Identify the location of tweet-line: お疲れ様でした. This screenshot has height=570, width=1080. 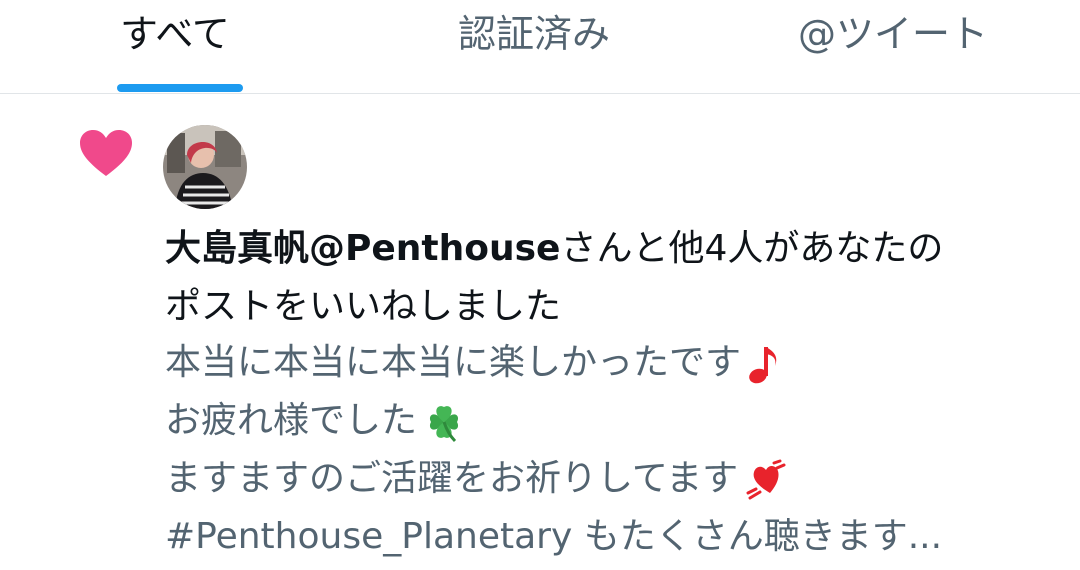
(615, 421).